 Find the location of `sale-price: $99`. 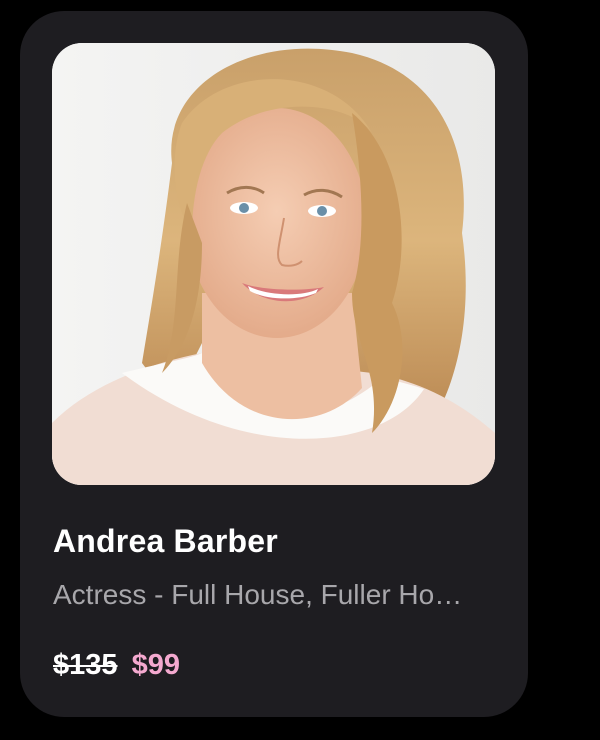

sale-price: $99 is located at coordinates (155, 665).